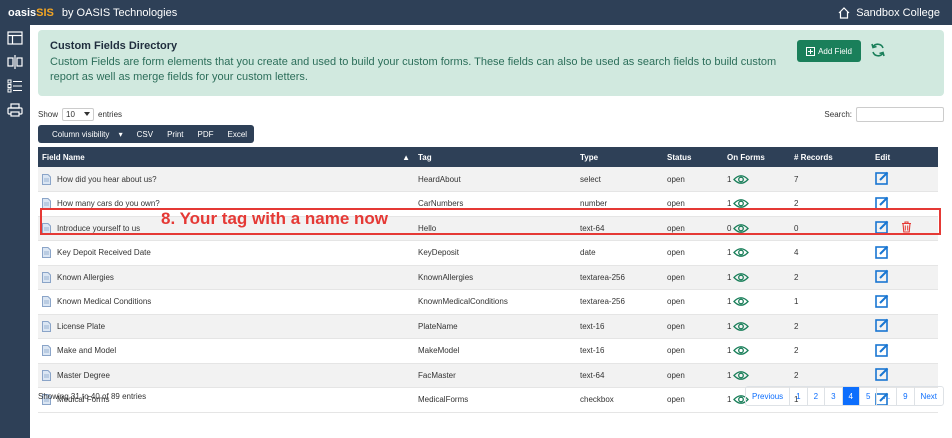  Describe the element at coordinates (495, 228) in the screenshot. I see `cell-tag: Hello` at that location.